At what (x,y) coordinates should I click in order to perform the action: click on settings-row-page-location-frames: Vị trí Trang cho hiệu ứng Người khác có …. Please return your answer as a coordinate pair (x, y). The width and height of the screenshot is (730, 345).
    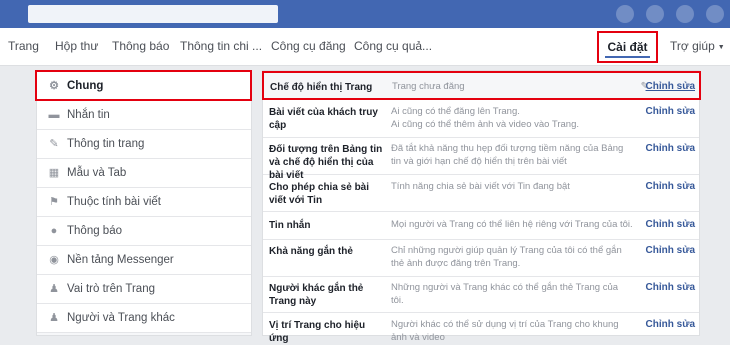
    Looking at the image, I should click on (481, 328).